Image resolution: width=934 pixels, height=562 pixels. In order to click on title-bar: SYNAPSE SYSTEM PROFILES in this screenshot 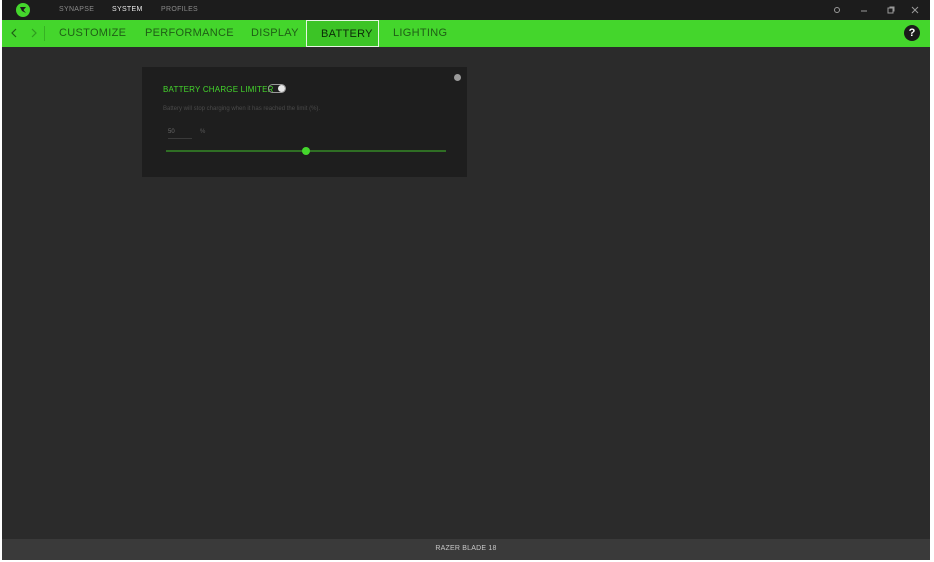, I will do `click(466, 10)`.